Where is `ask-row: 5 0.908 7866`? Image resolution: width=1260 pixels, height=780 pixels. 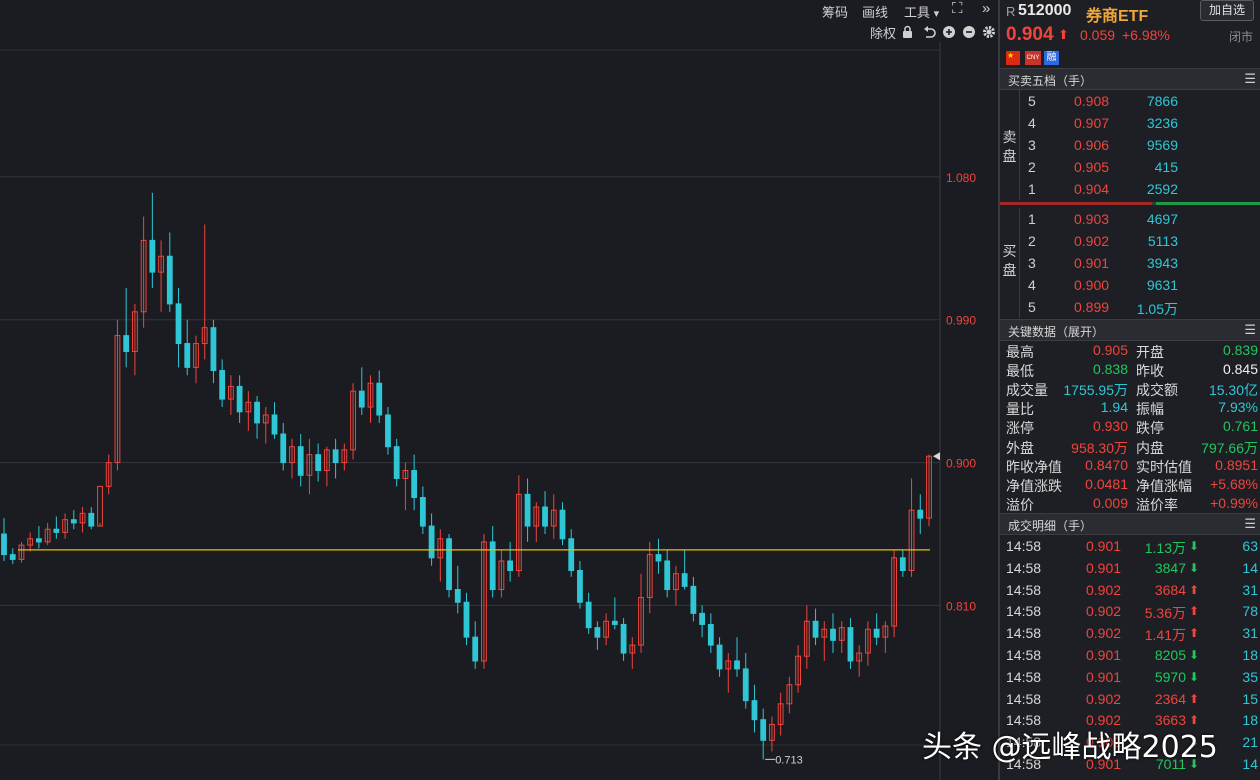
ask-row: 5 0.908 7866 is located at coordinates (1130, 101).